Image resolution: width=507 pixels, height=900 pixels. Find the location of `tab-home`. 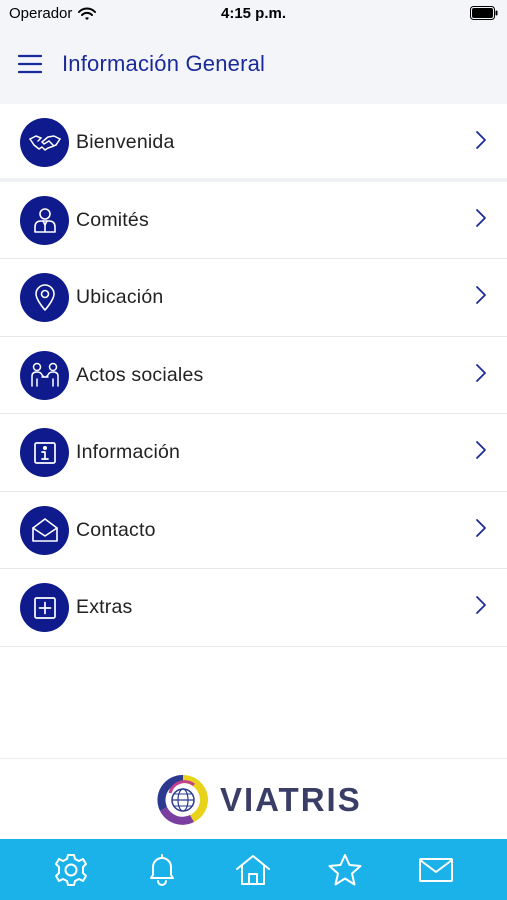

tab-home is located at coordinates (253, 870).